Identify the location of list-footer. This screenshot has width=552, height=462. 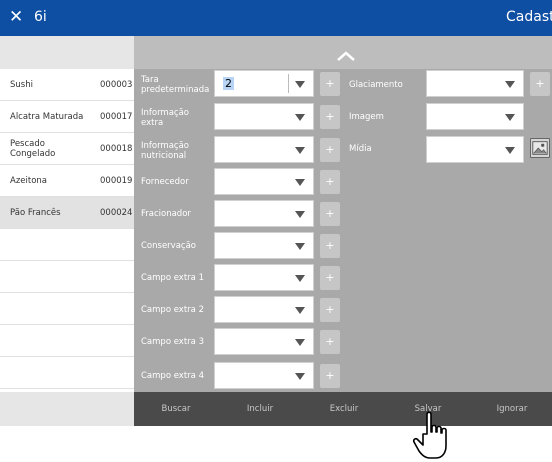
(67, 409).